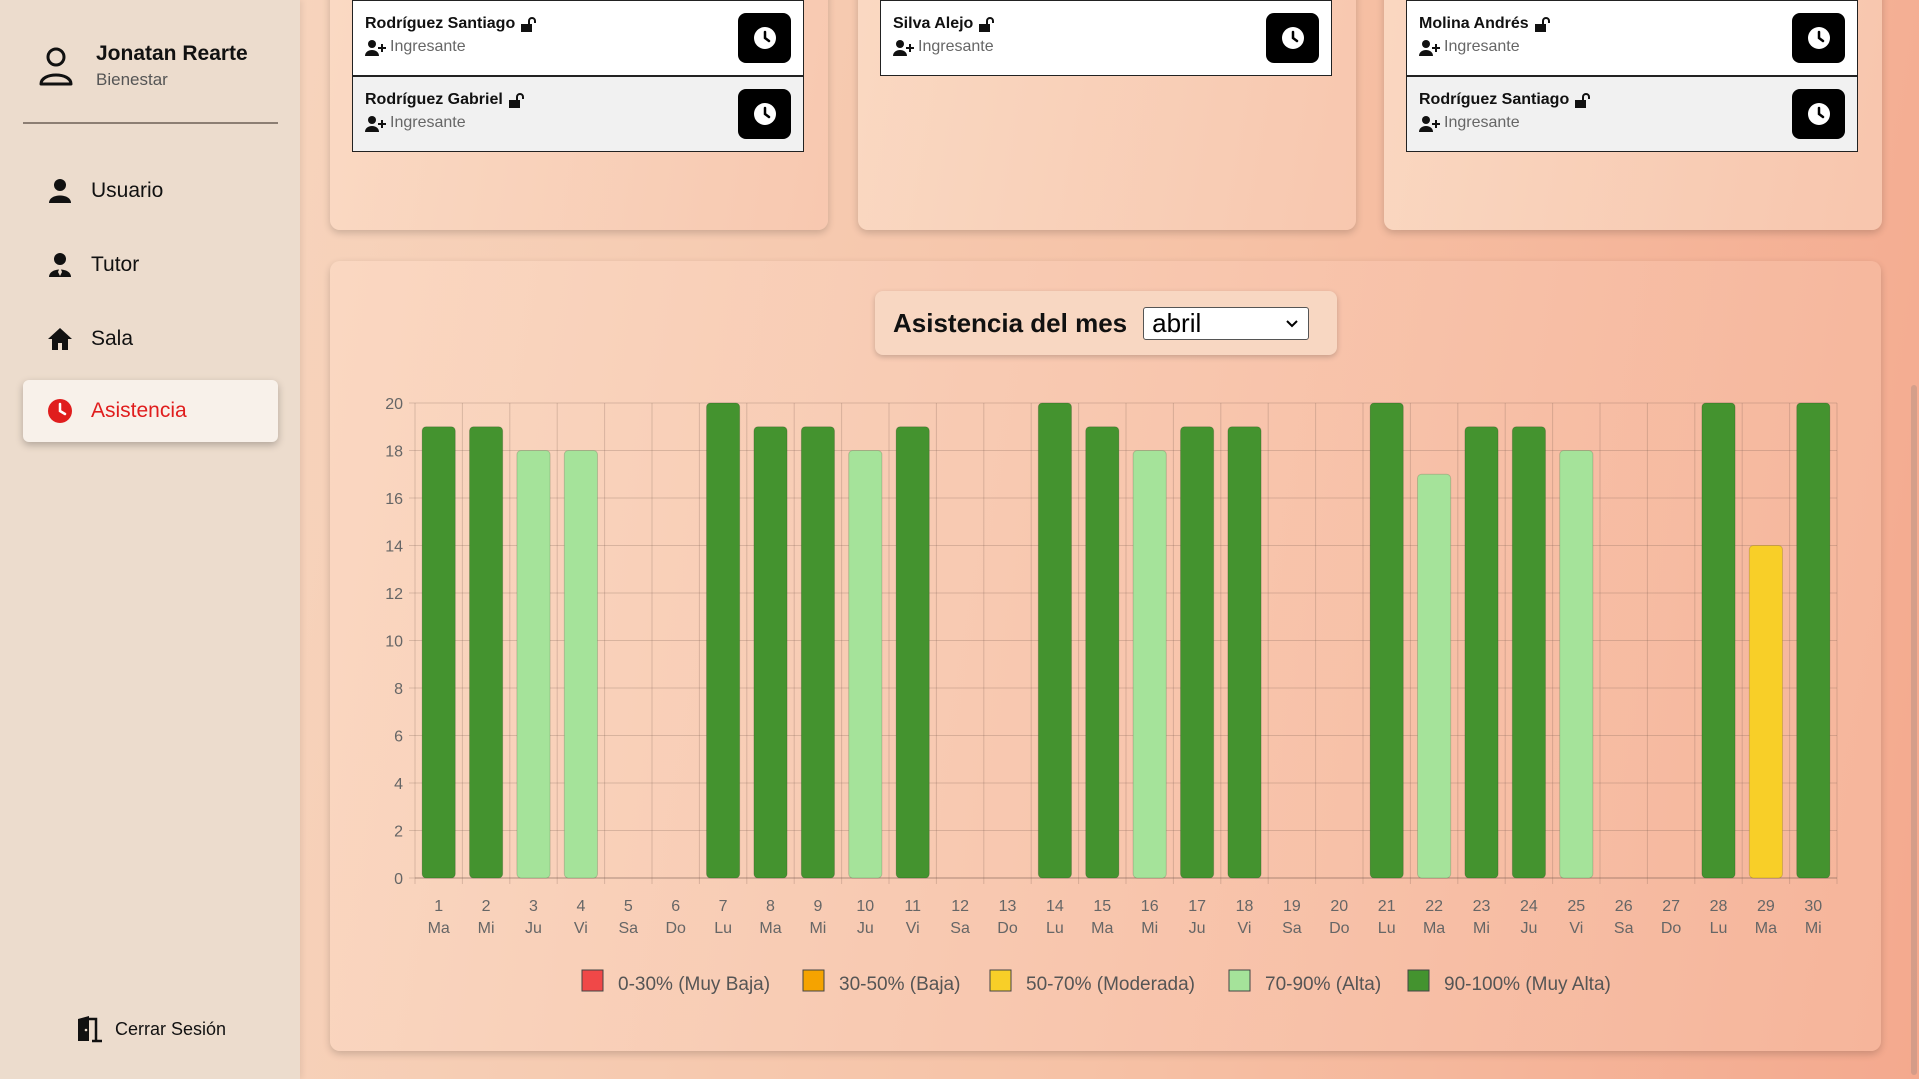  What do you see at coordinates (1813, 906) in the screenshot?
I see `x-tick-label-day: 30` at bounding box center [1813, 906].